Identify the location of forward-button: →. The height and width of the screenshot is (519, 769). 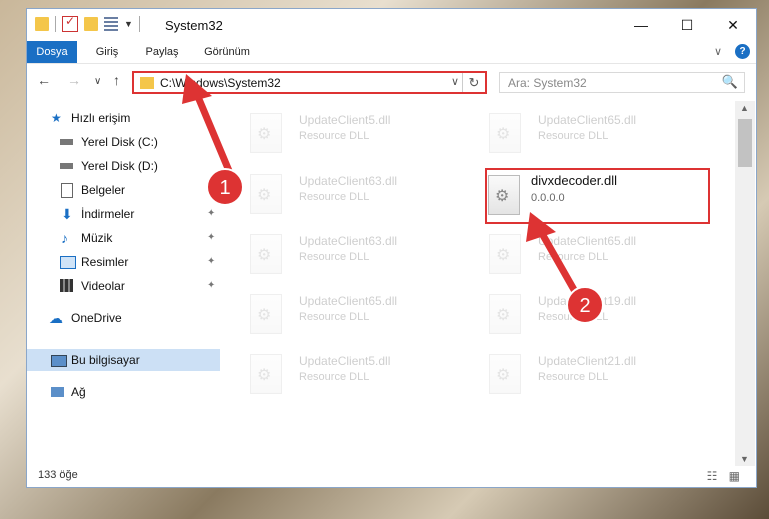
(74, 80).